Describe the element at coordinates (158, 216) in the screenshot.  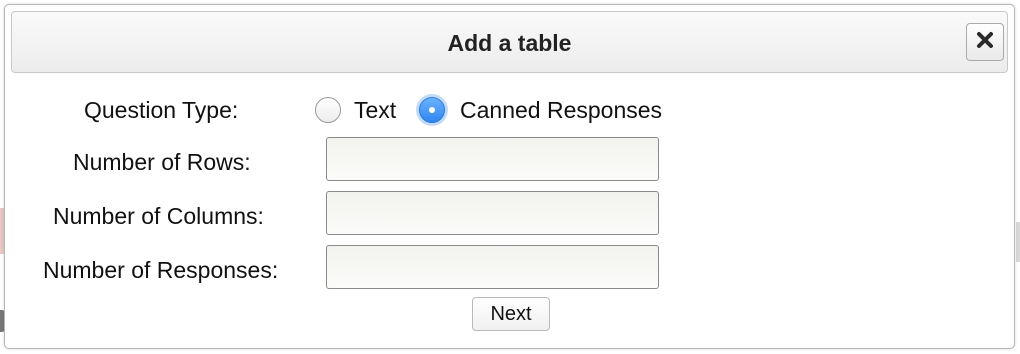
I see `columns-label: Number of Columns:` at that location.